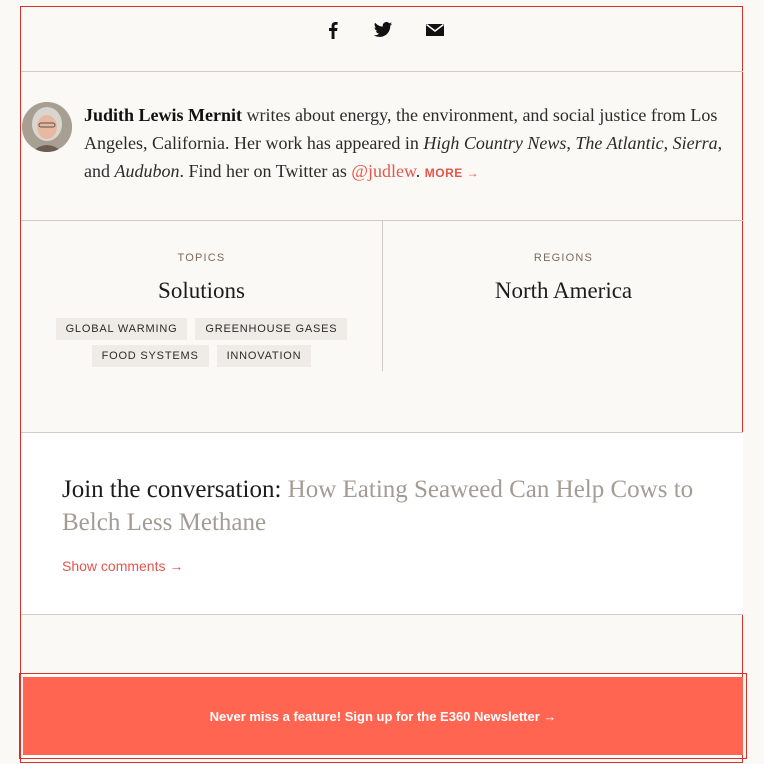  What do you see at coordinates (122, 566) in the screenshot?
I see `show-comments-link: Show comments →` at bounding box center [122, 566].